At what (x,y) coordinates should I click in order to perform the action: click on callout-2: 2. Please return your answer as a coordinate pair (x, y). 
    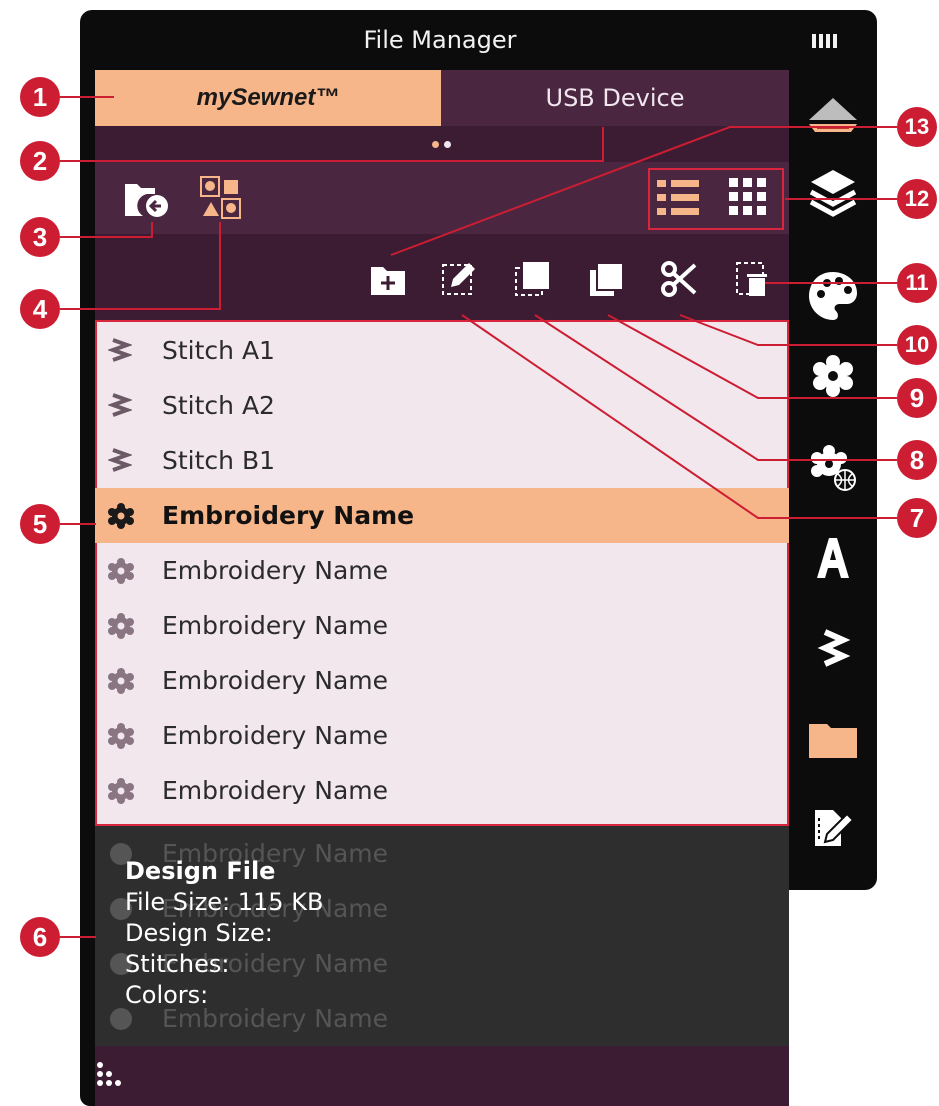
    Looking at the image, I should click on (40, 161).